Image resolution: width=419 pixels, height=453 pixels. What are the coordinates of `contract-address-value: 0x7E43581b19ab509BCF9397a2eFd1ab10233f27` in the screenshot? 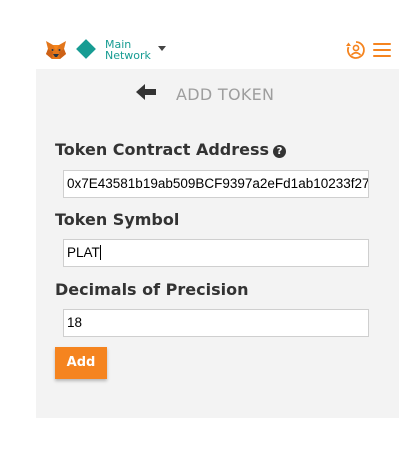 It's located at (218, 183).